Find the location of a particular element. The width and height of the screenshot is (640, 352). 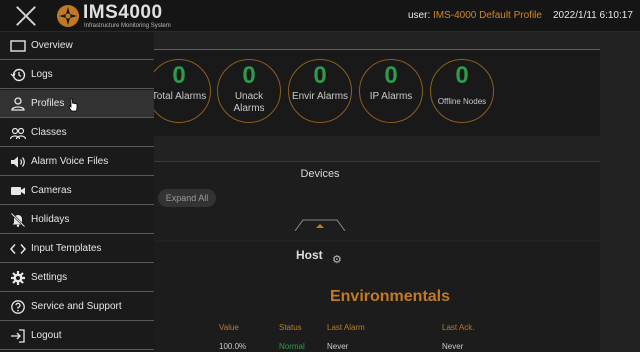

column-header: Status is located at coordinates (290, 327).